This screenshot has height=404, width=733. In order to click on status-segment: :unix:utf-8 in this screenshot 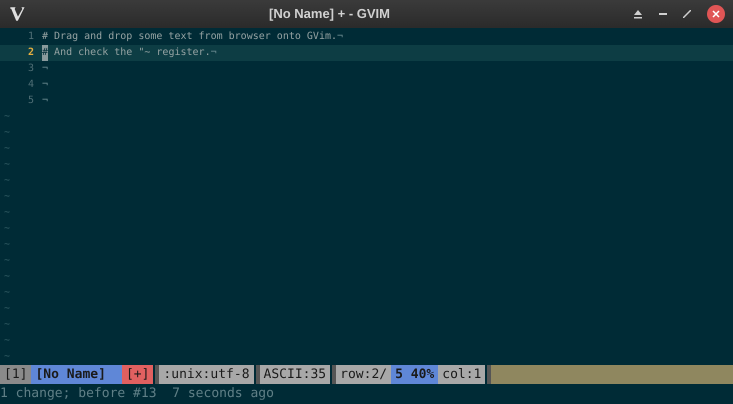, I will do `click(204, 374)`.